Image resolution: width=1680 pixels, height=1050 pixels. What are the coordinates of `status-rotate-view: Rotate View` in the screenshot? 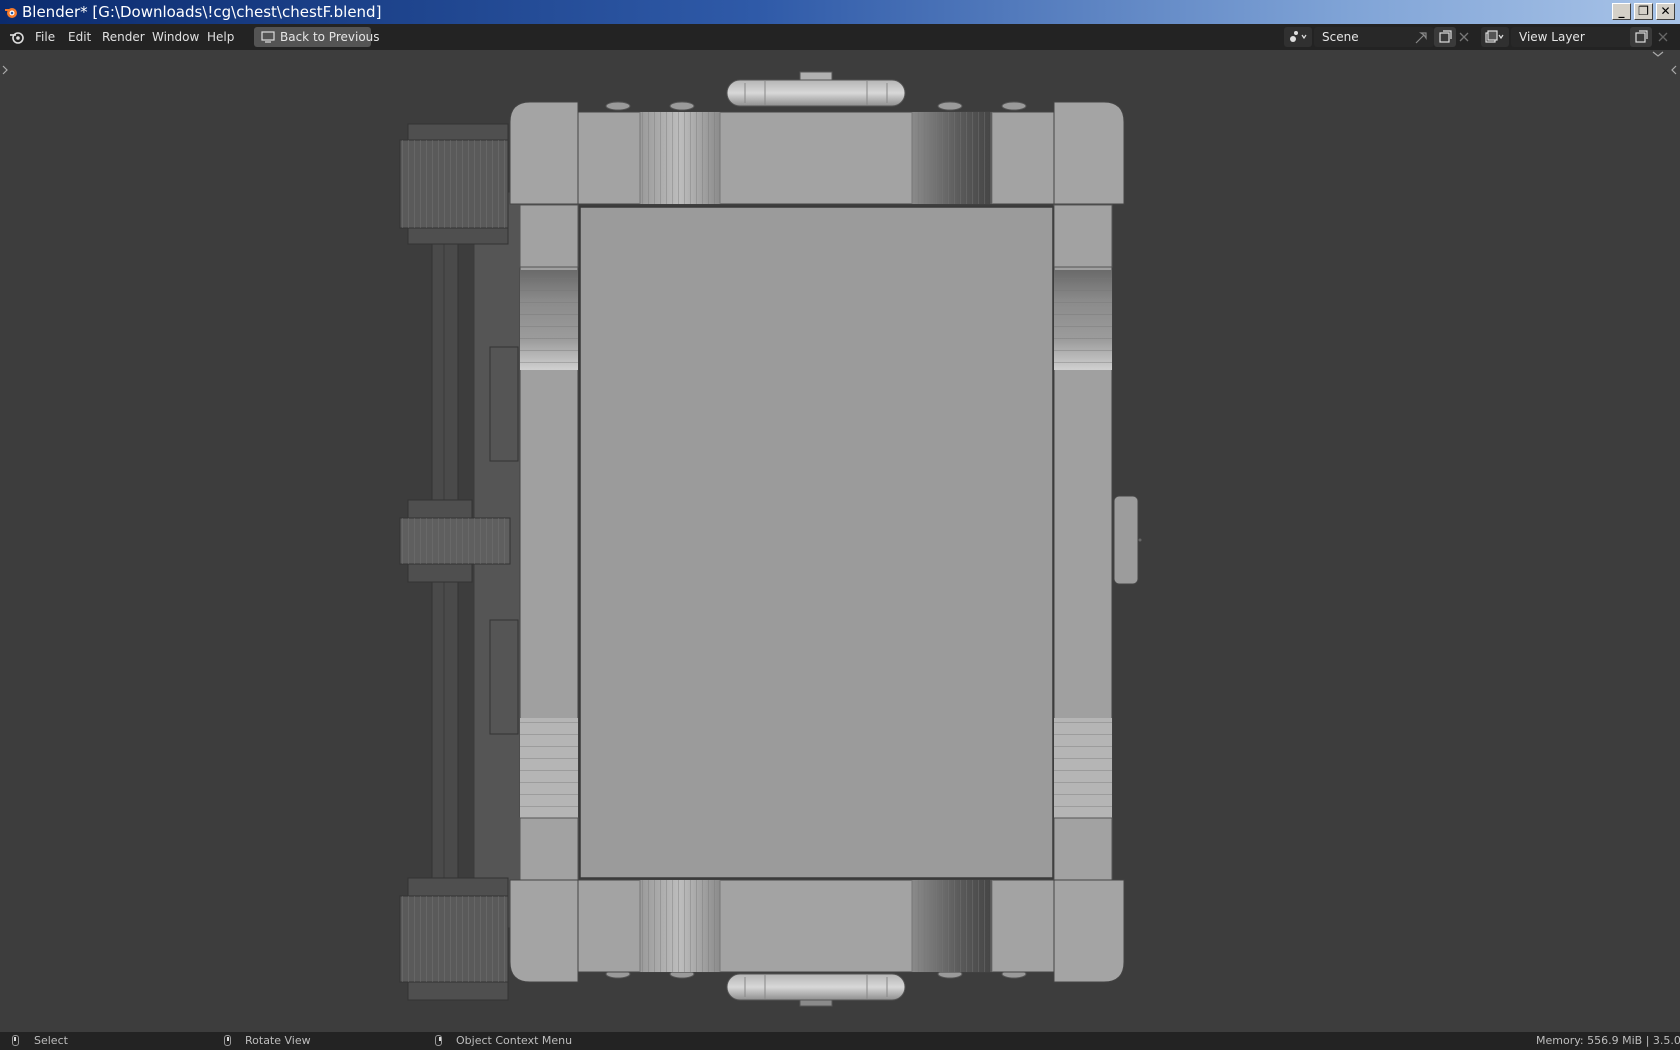 It's located at (278, 1040).